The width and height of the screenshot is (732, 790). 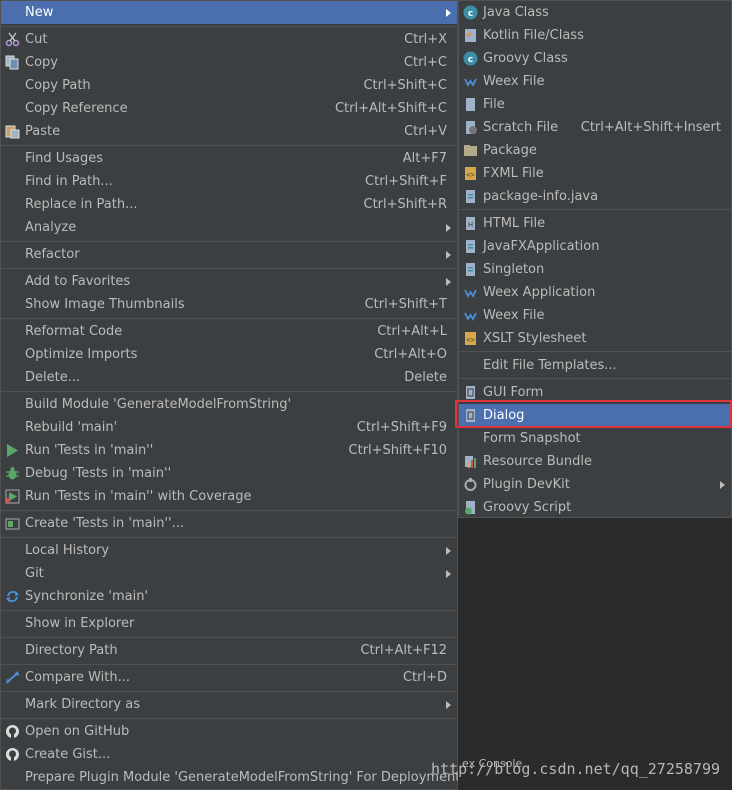 What do you see at coordinates (470, 461) in the screenshot?
I see `resource-bundle-icon` at bounding box center [470, 461].